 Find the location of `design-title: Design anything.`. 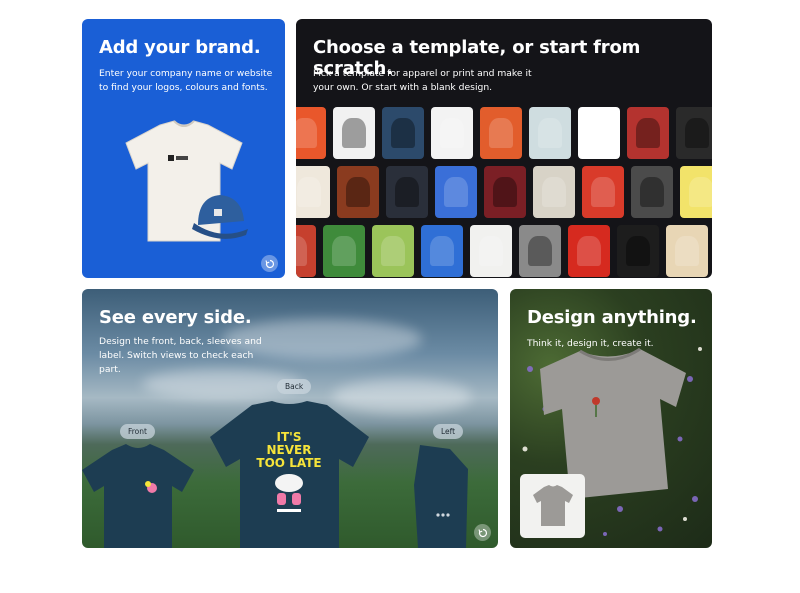

design-title: Design anything. is located at coordinates (612, 317).